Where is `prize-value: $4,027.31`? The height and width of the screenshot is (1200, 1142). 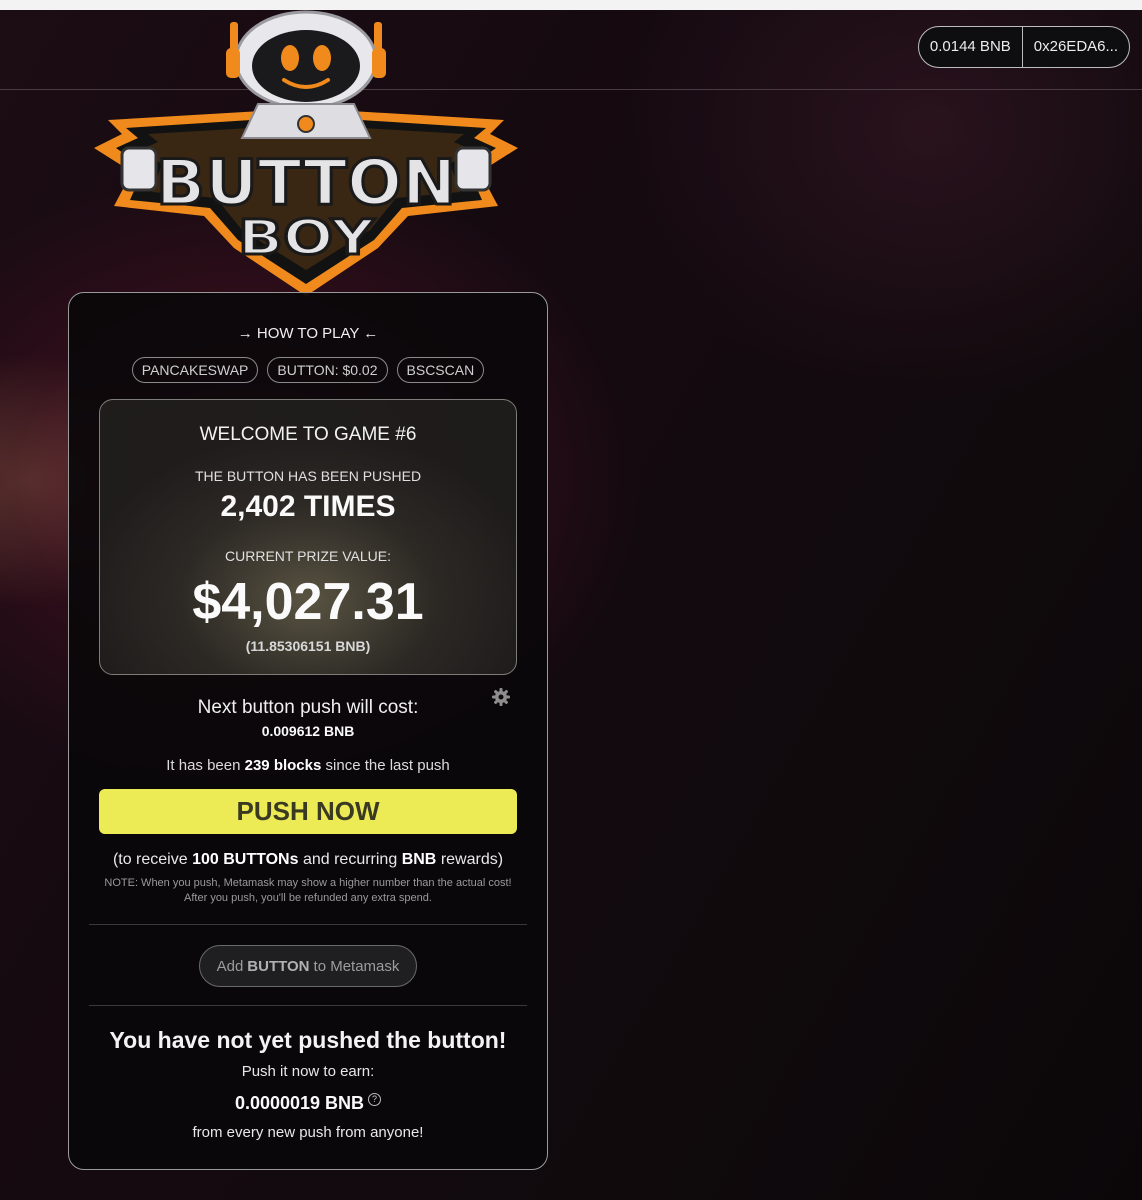 prize-value: $4,027.31 is located at coordinates (308, 602).